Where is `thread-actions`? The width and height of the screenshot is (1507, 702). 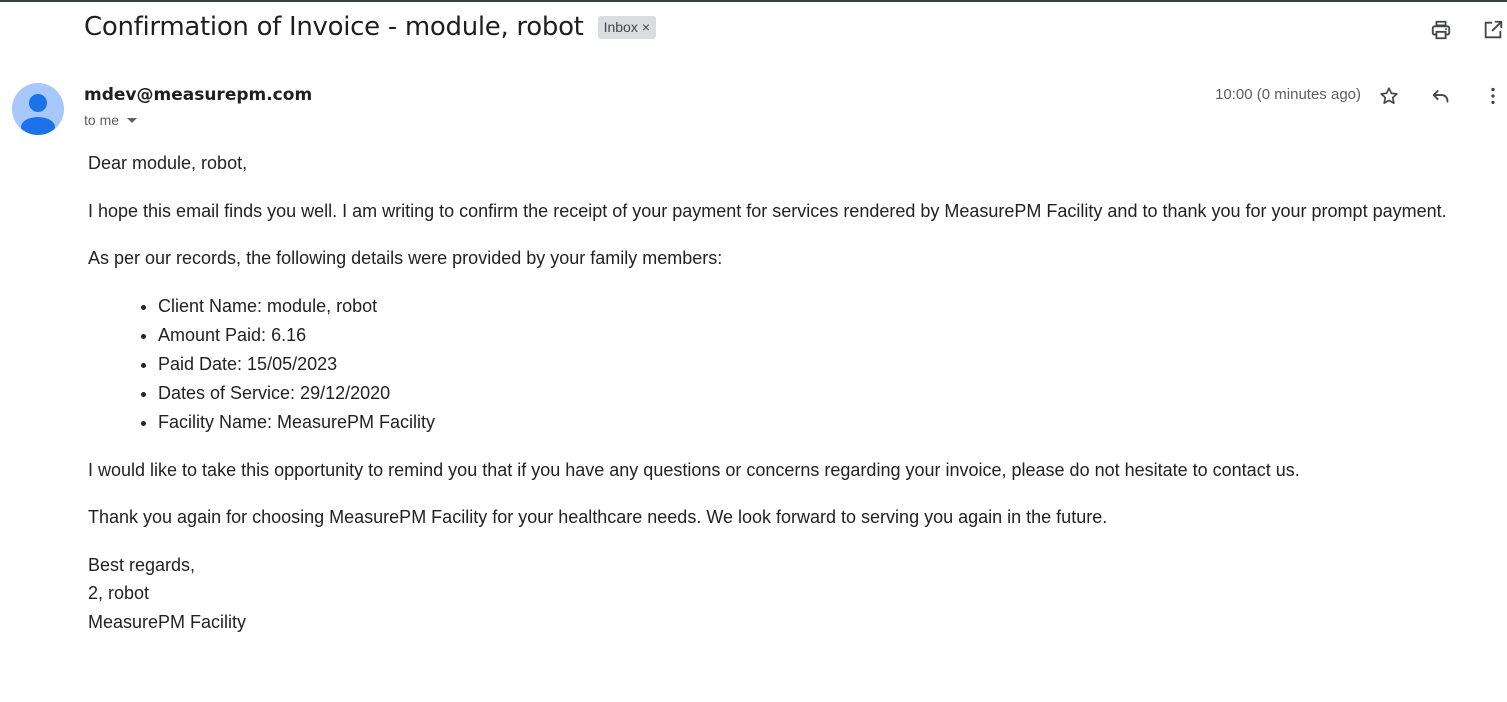 thread-actions is located at coordinates (1467, 30).